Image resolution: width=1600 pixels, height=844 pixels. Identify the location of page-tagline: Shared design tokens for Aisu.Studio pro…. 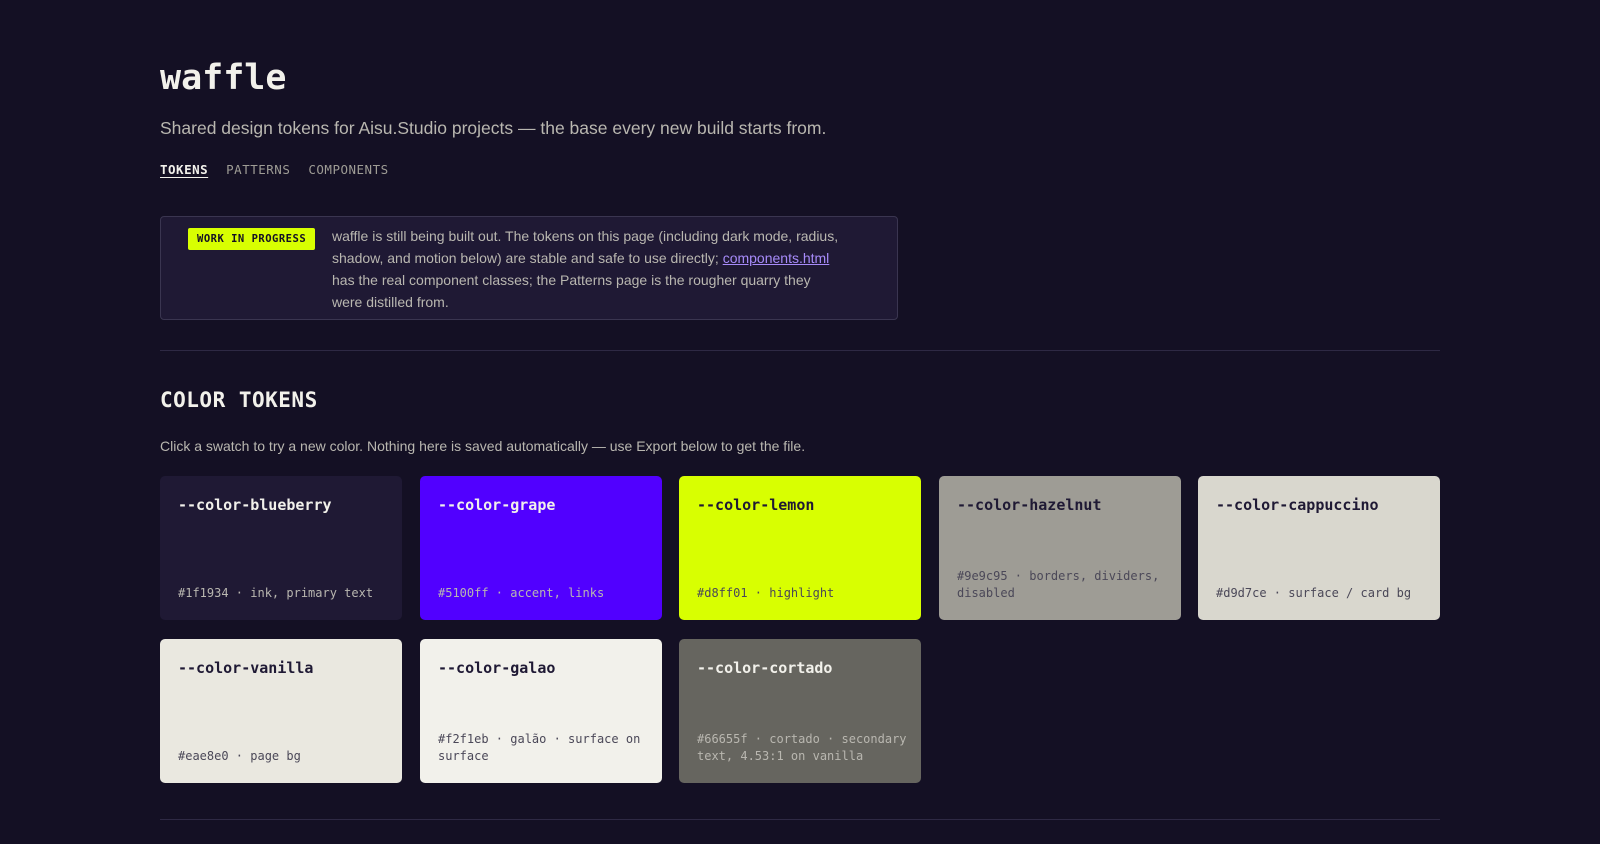
(493, 128).